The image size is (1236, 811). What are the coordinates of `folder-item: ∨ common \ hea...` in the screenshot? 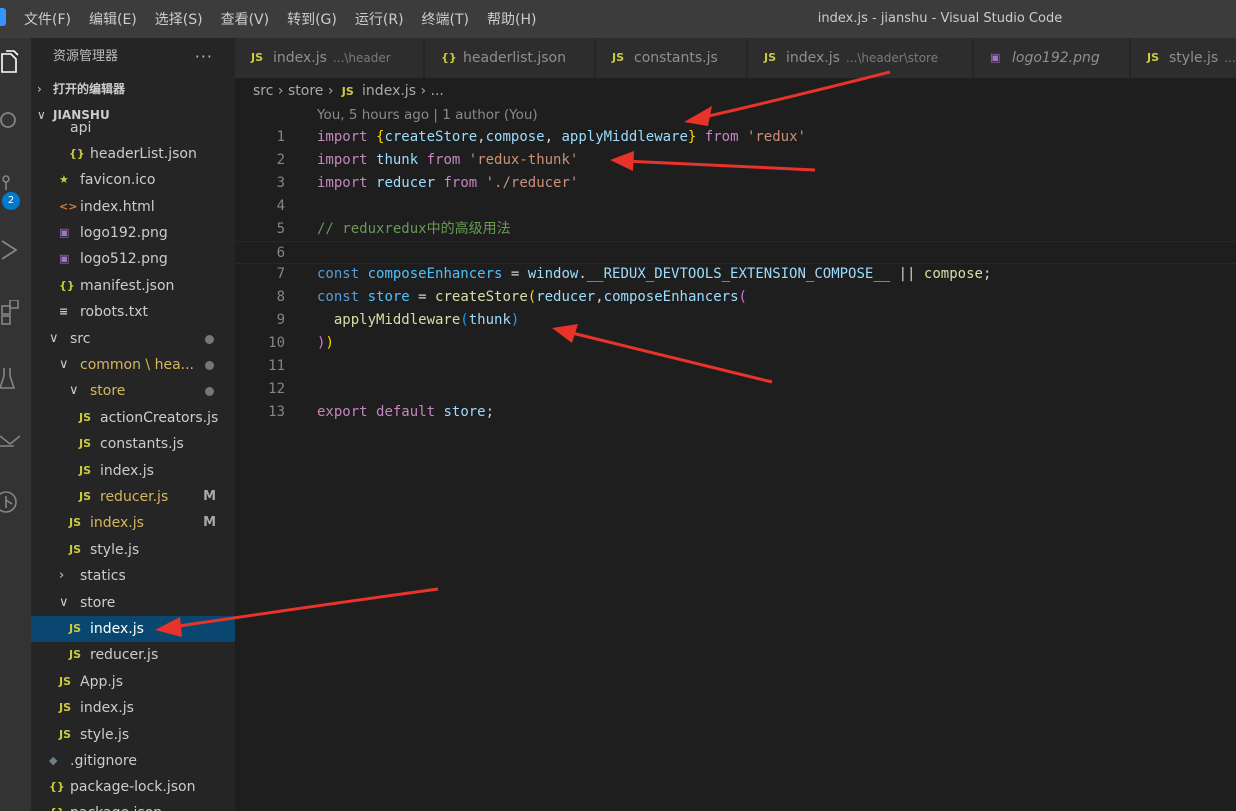 It's located at (133, 365).